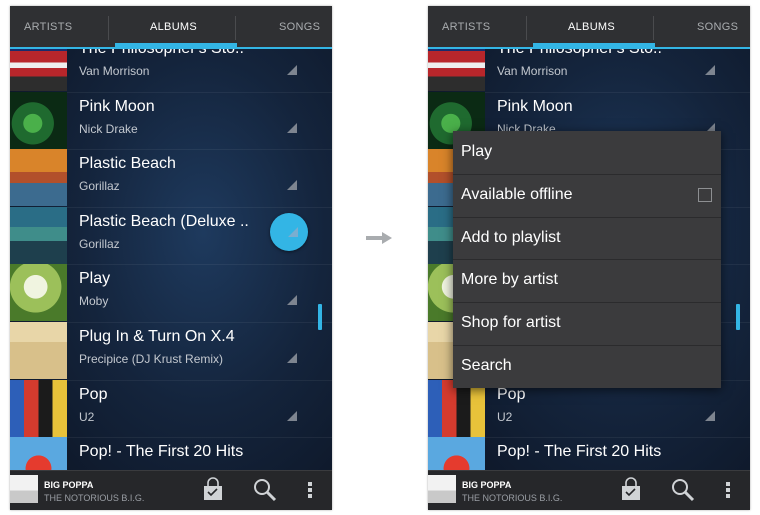  Describe the element at coordinates (477, 151) in the screenshot. I see `menu-item-label: Play` at that location.